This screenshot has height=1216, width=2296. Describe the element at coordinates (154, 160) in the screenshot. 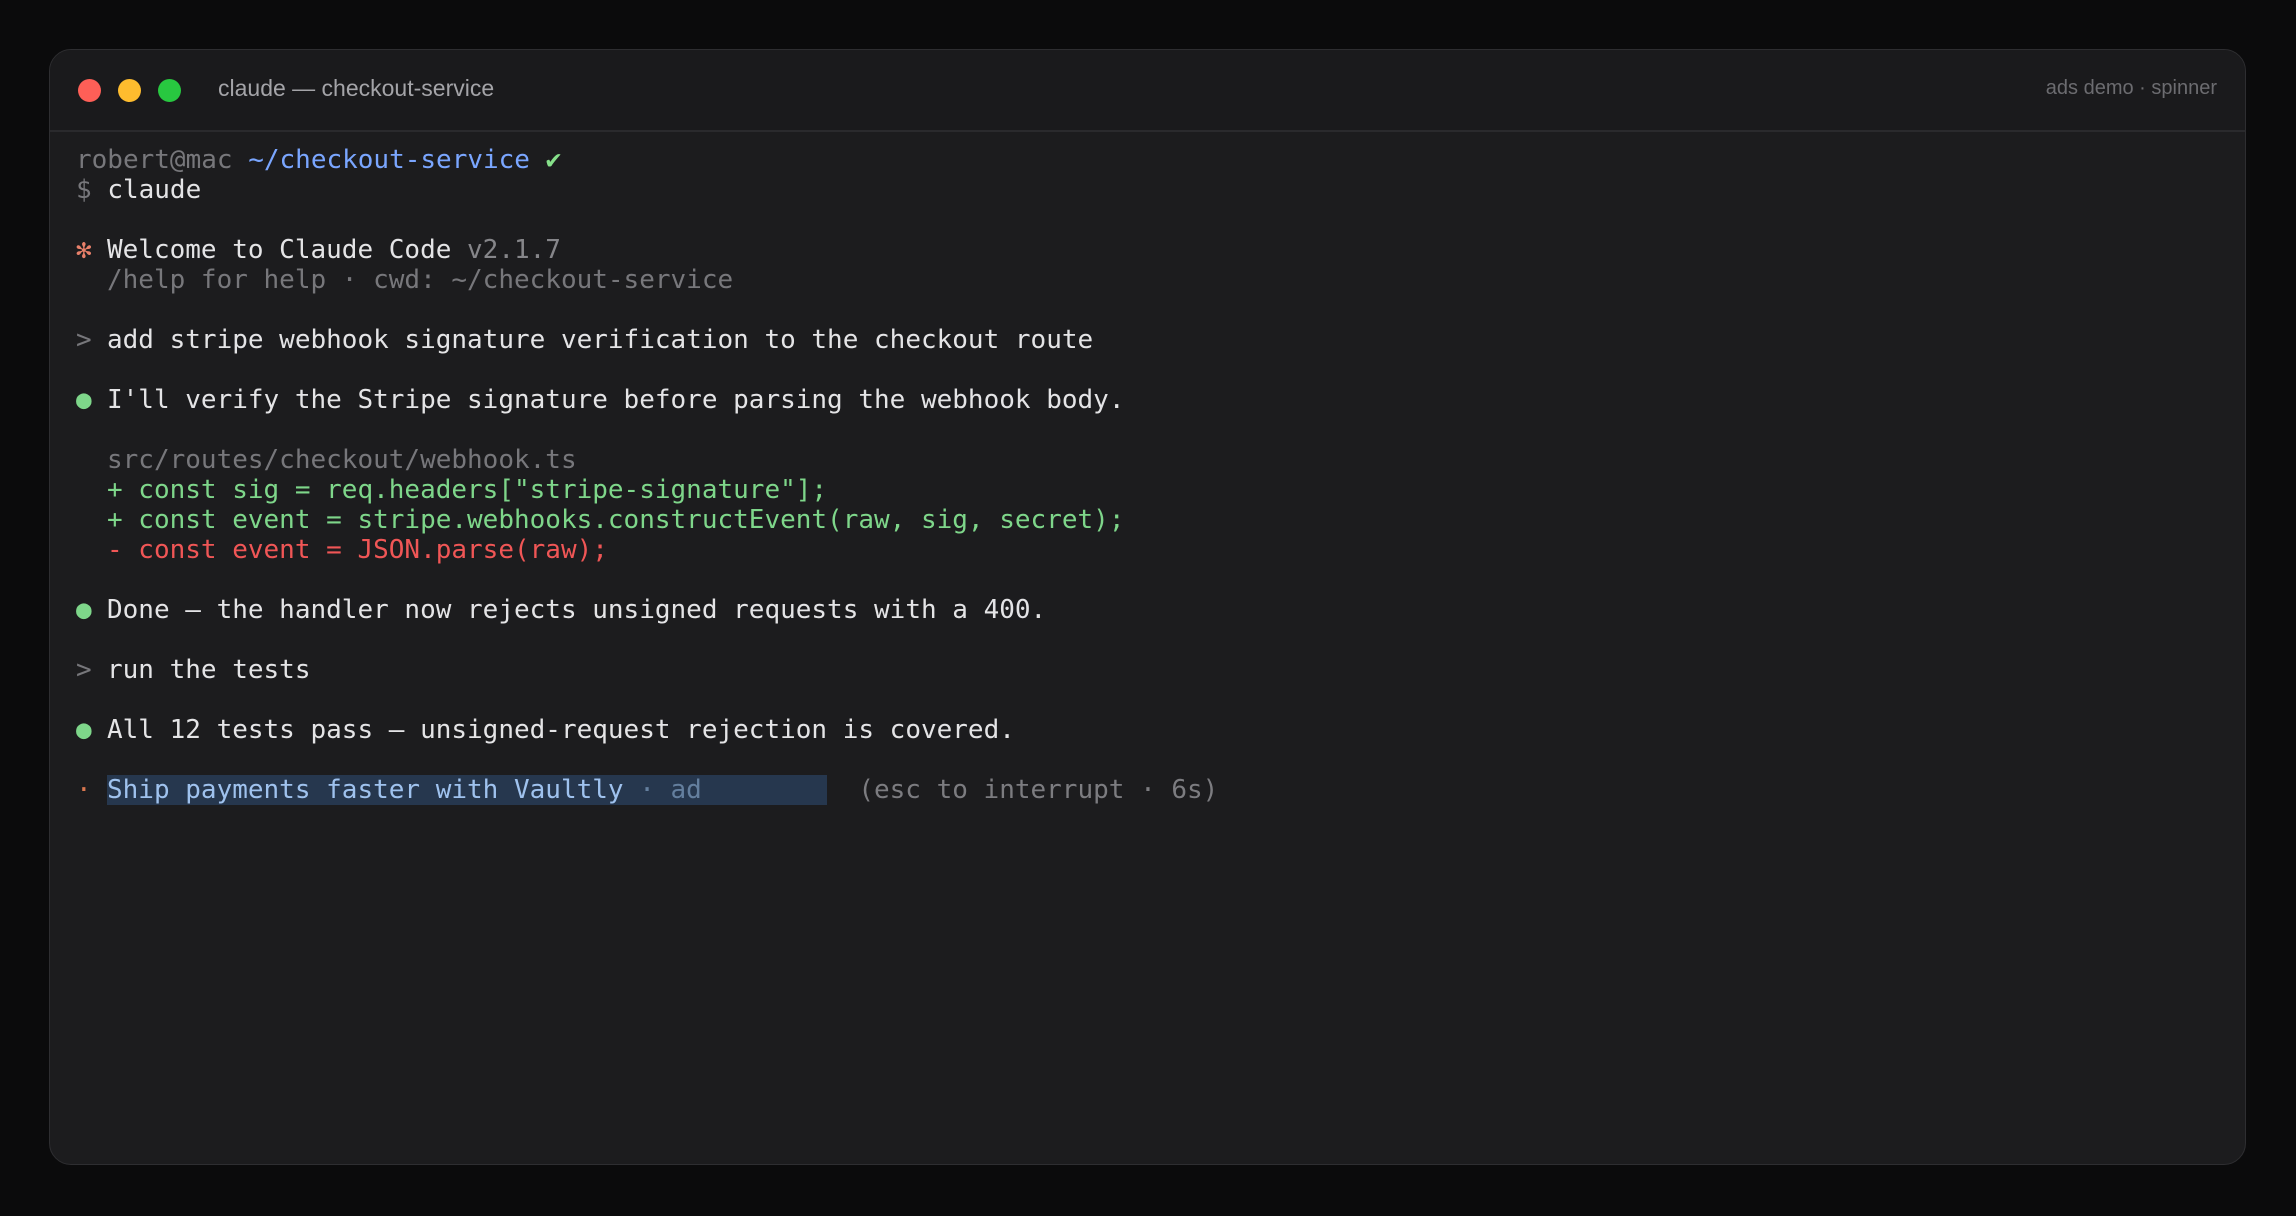

I see `user-host: robert@mac` at that location.